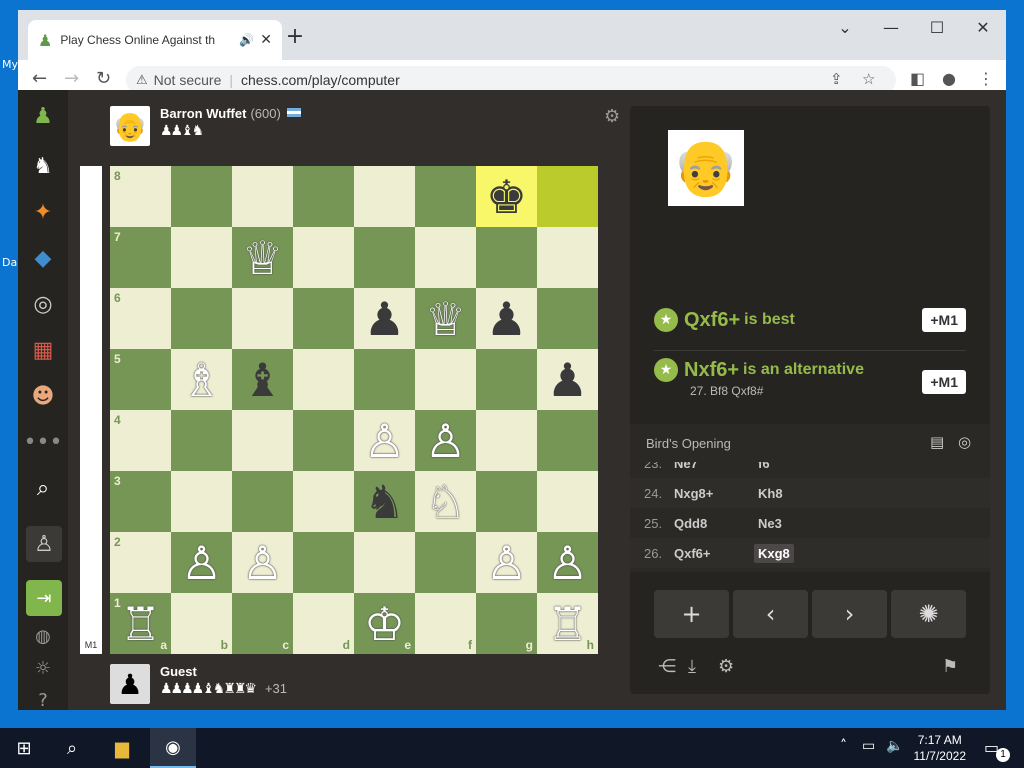 The width and height of the screenshot is (1024, 768). I want to click on file-explorer-icon: ▆, so click(122, 748).